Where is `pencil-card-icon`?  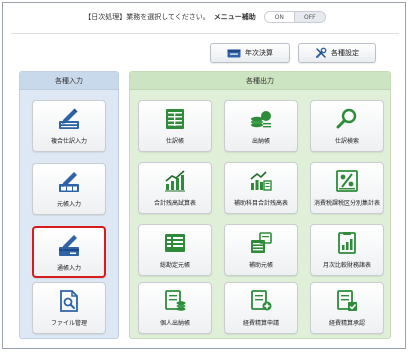 pencil-card-icon is located at coordinates (69, 245).